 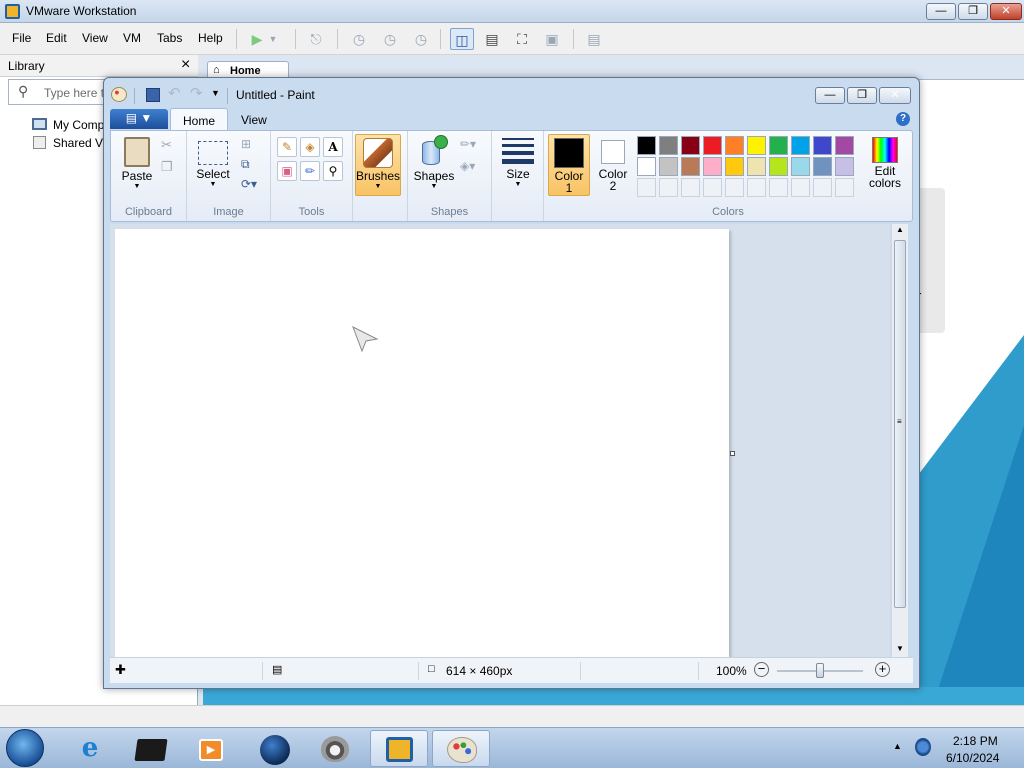 What do you see at coordinates (522, 39) in the screenshot?
I see `full-screen-icon: ⛶` at bounding box center [522, 39].